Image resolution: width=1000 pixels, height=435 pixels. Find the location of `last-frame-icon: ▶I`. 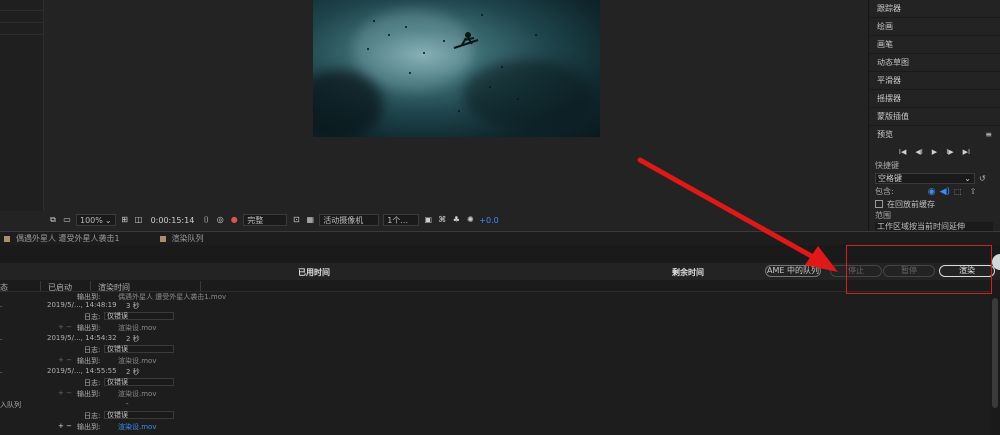

last-frame-icon: ▶I is located at coordinates (966, 152).